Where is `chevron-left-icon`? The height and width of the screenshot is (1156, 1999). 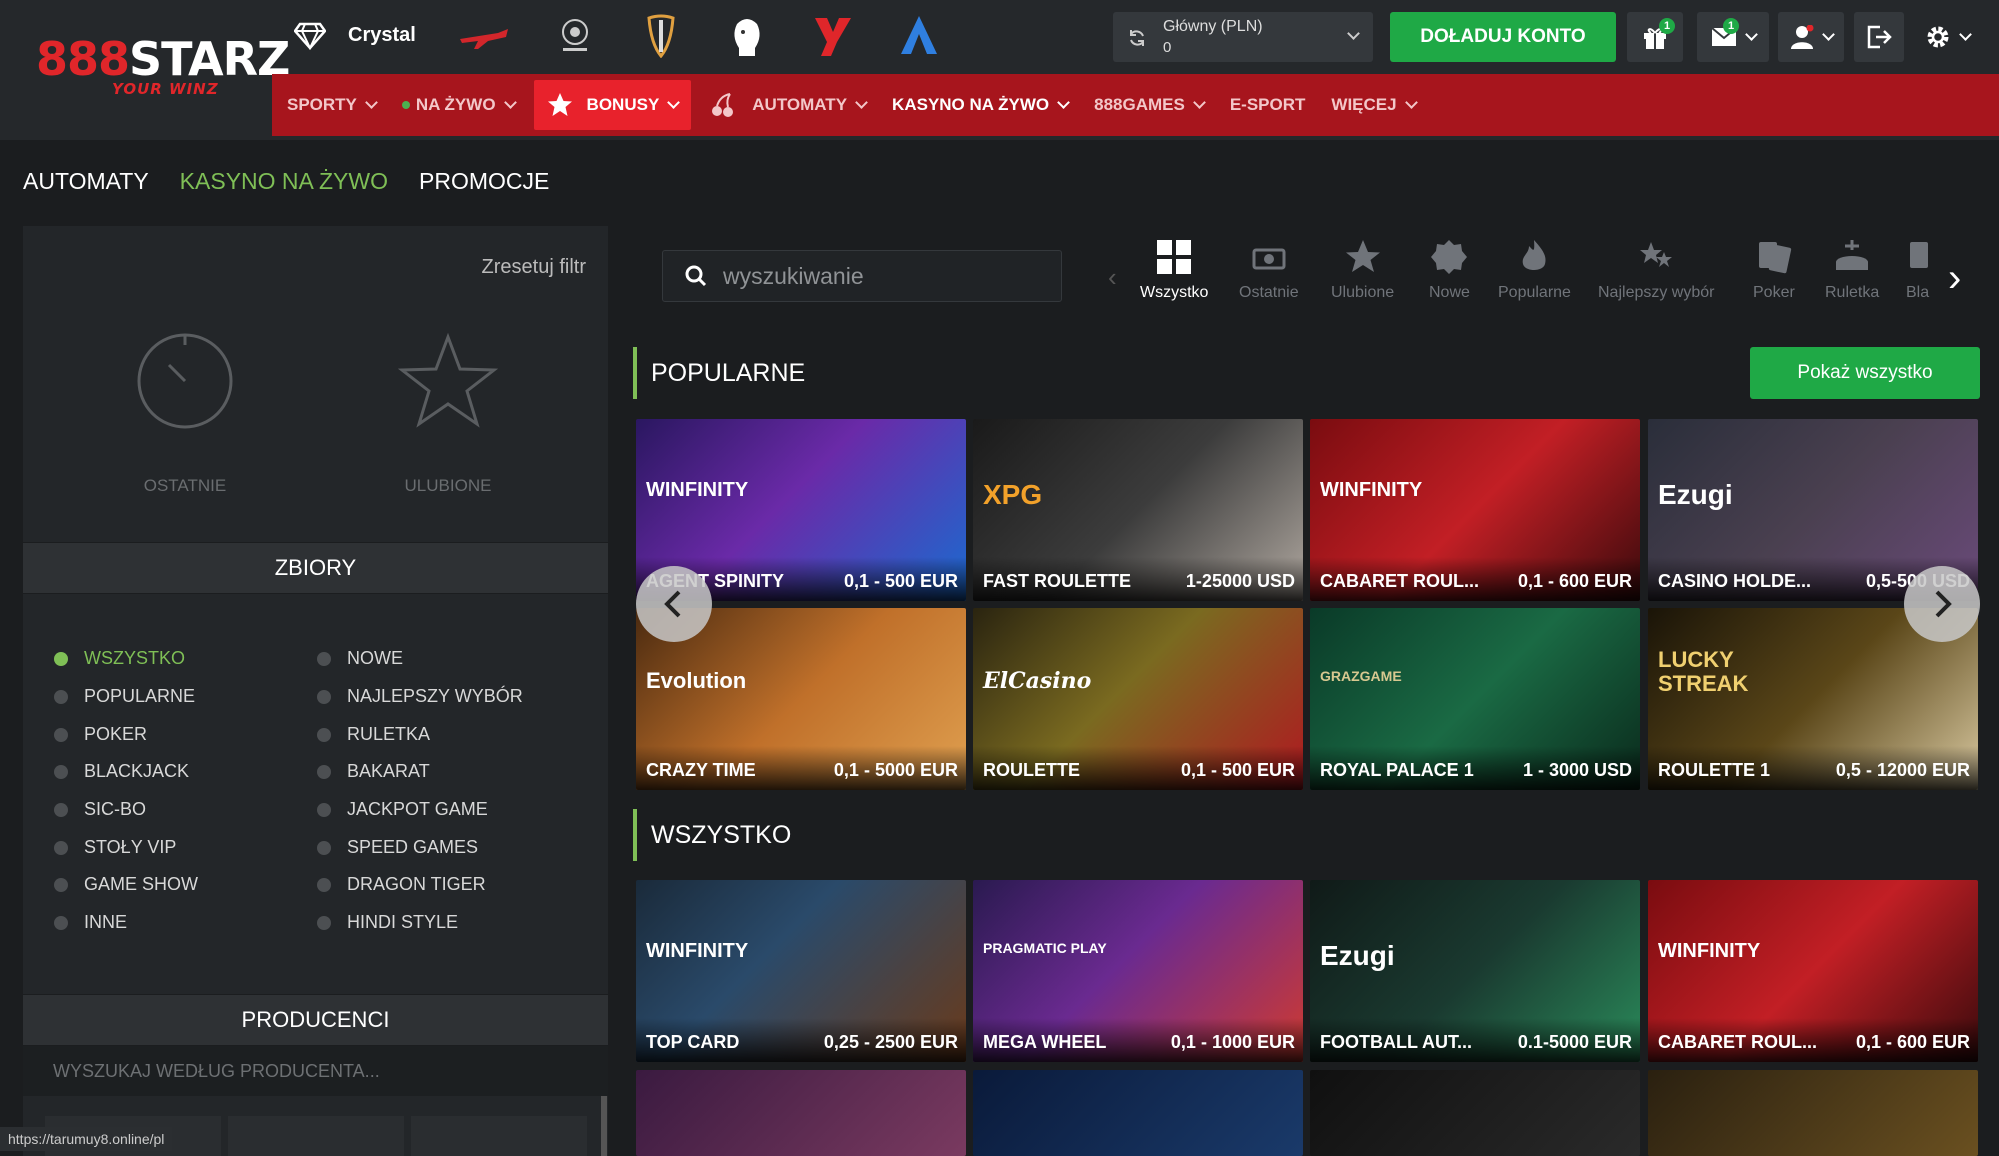
chevron-left-icon is located at coordinates (672, 604).